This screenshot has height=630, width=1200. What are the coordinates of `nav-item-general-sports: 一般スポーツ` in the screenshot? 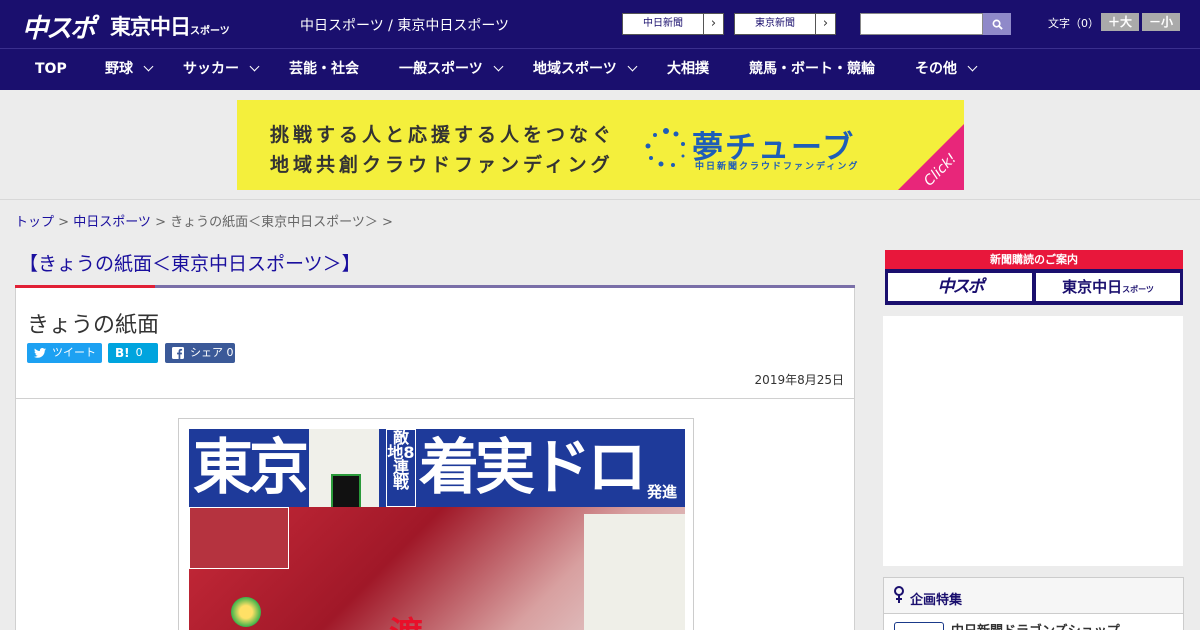 It's located at (451, 69).